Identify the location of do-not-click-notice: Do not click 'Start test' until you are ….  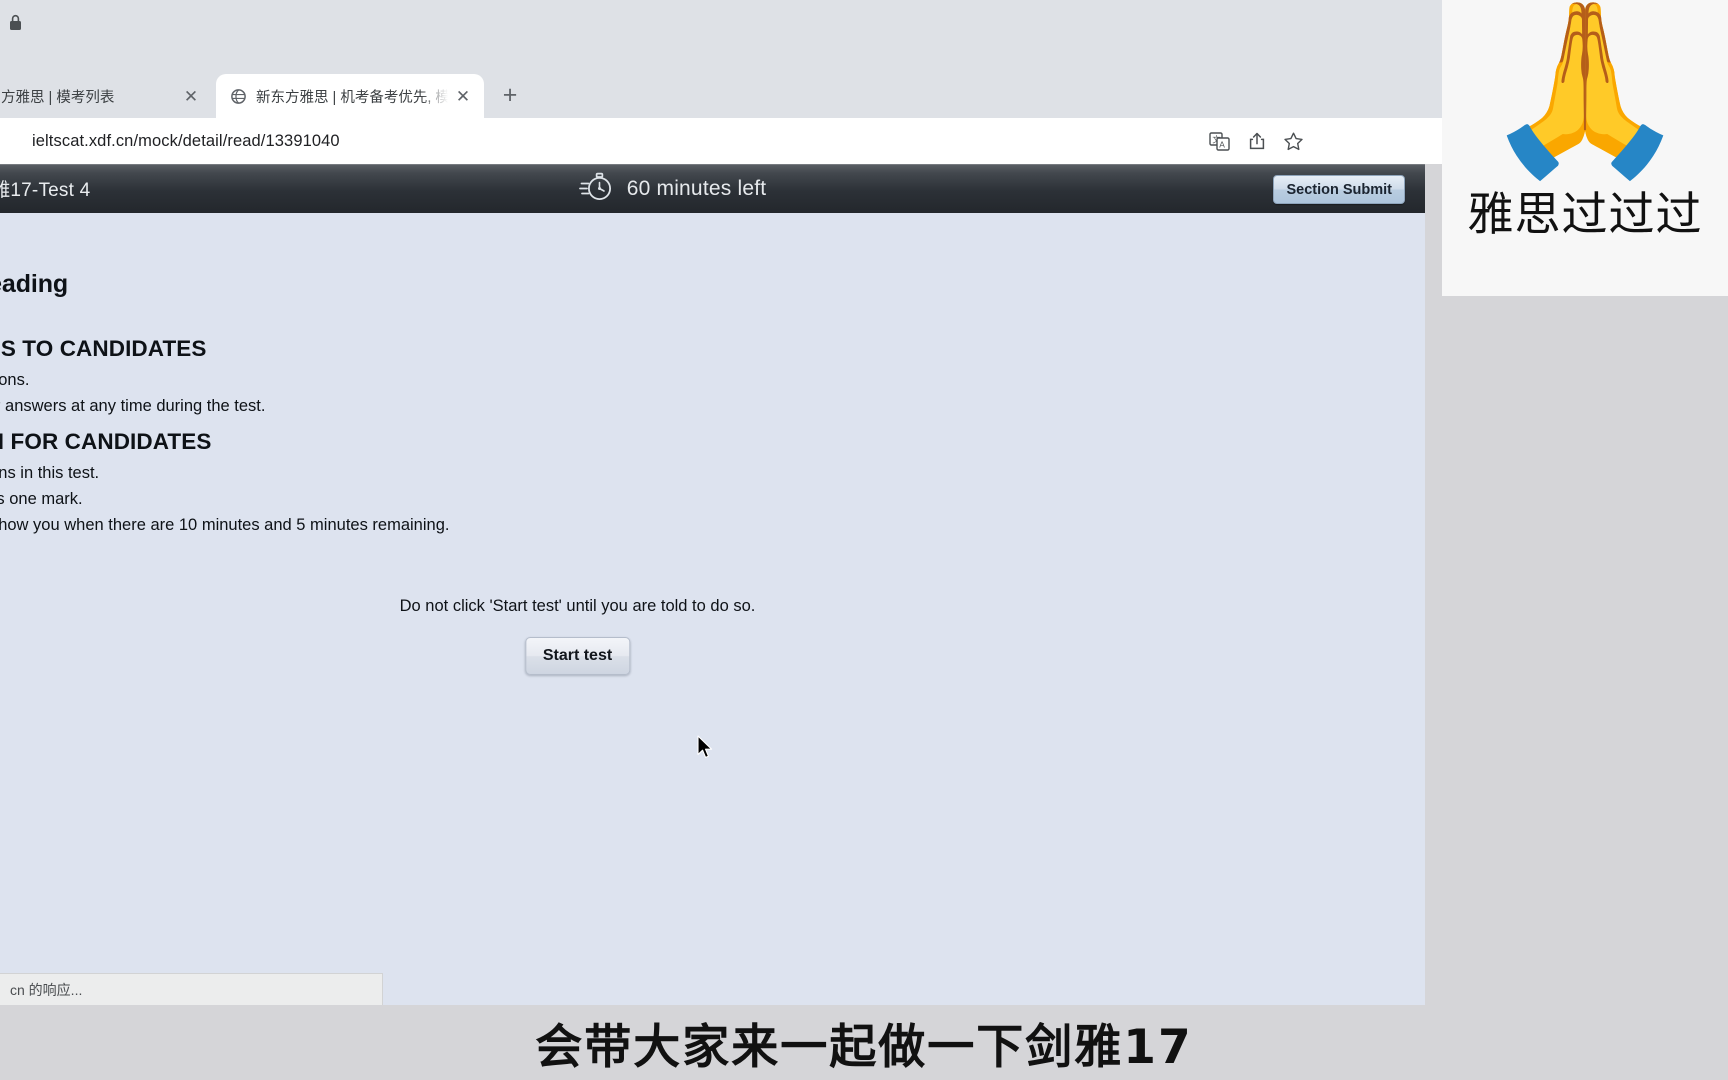
(577, 606).